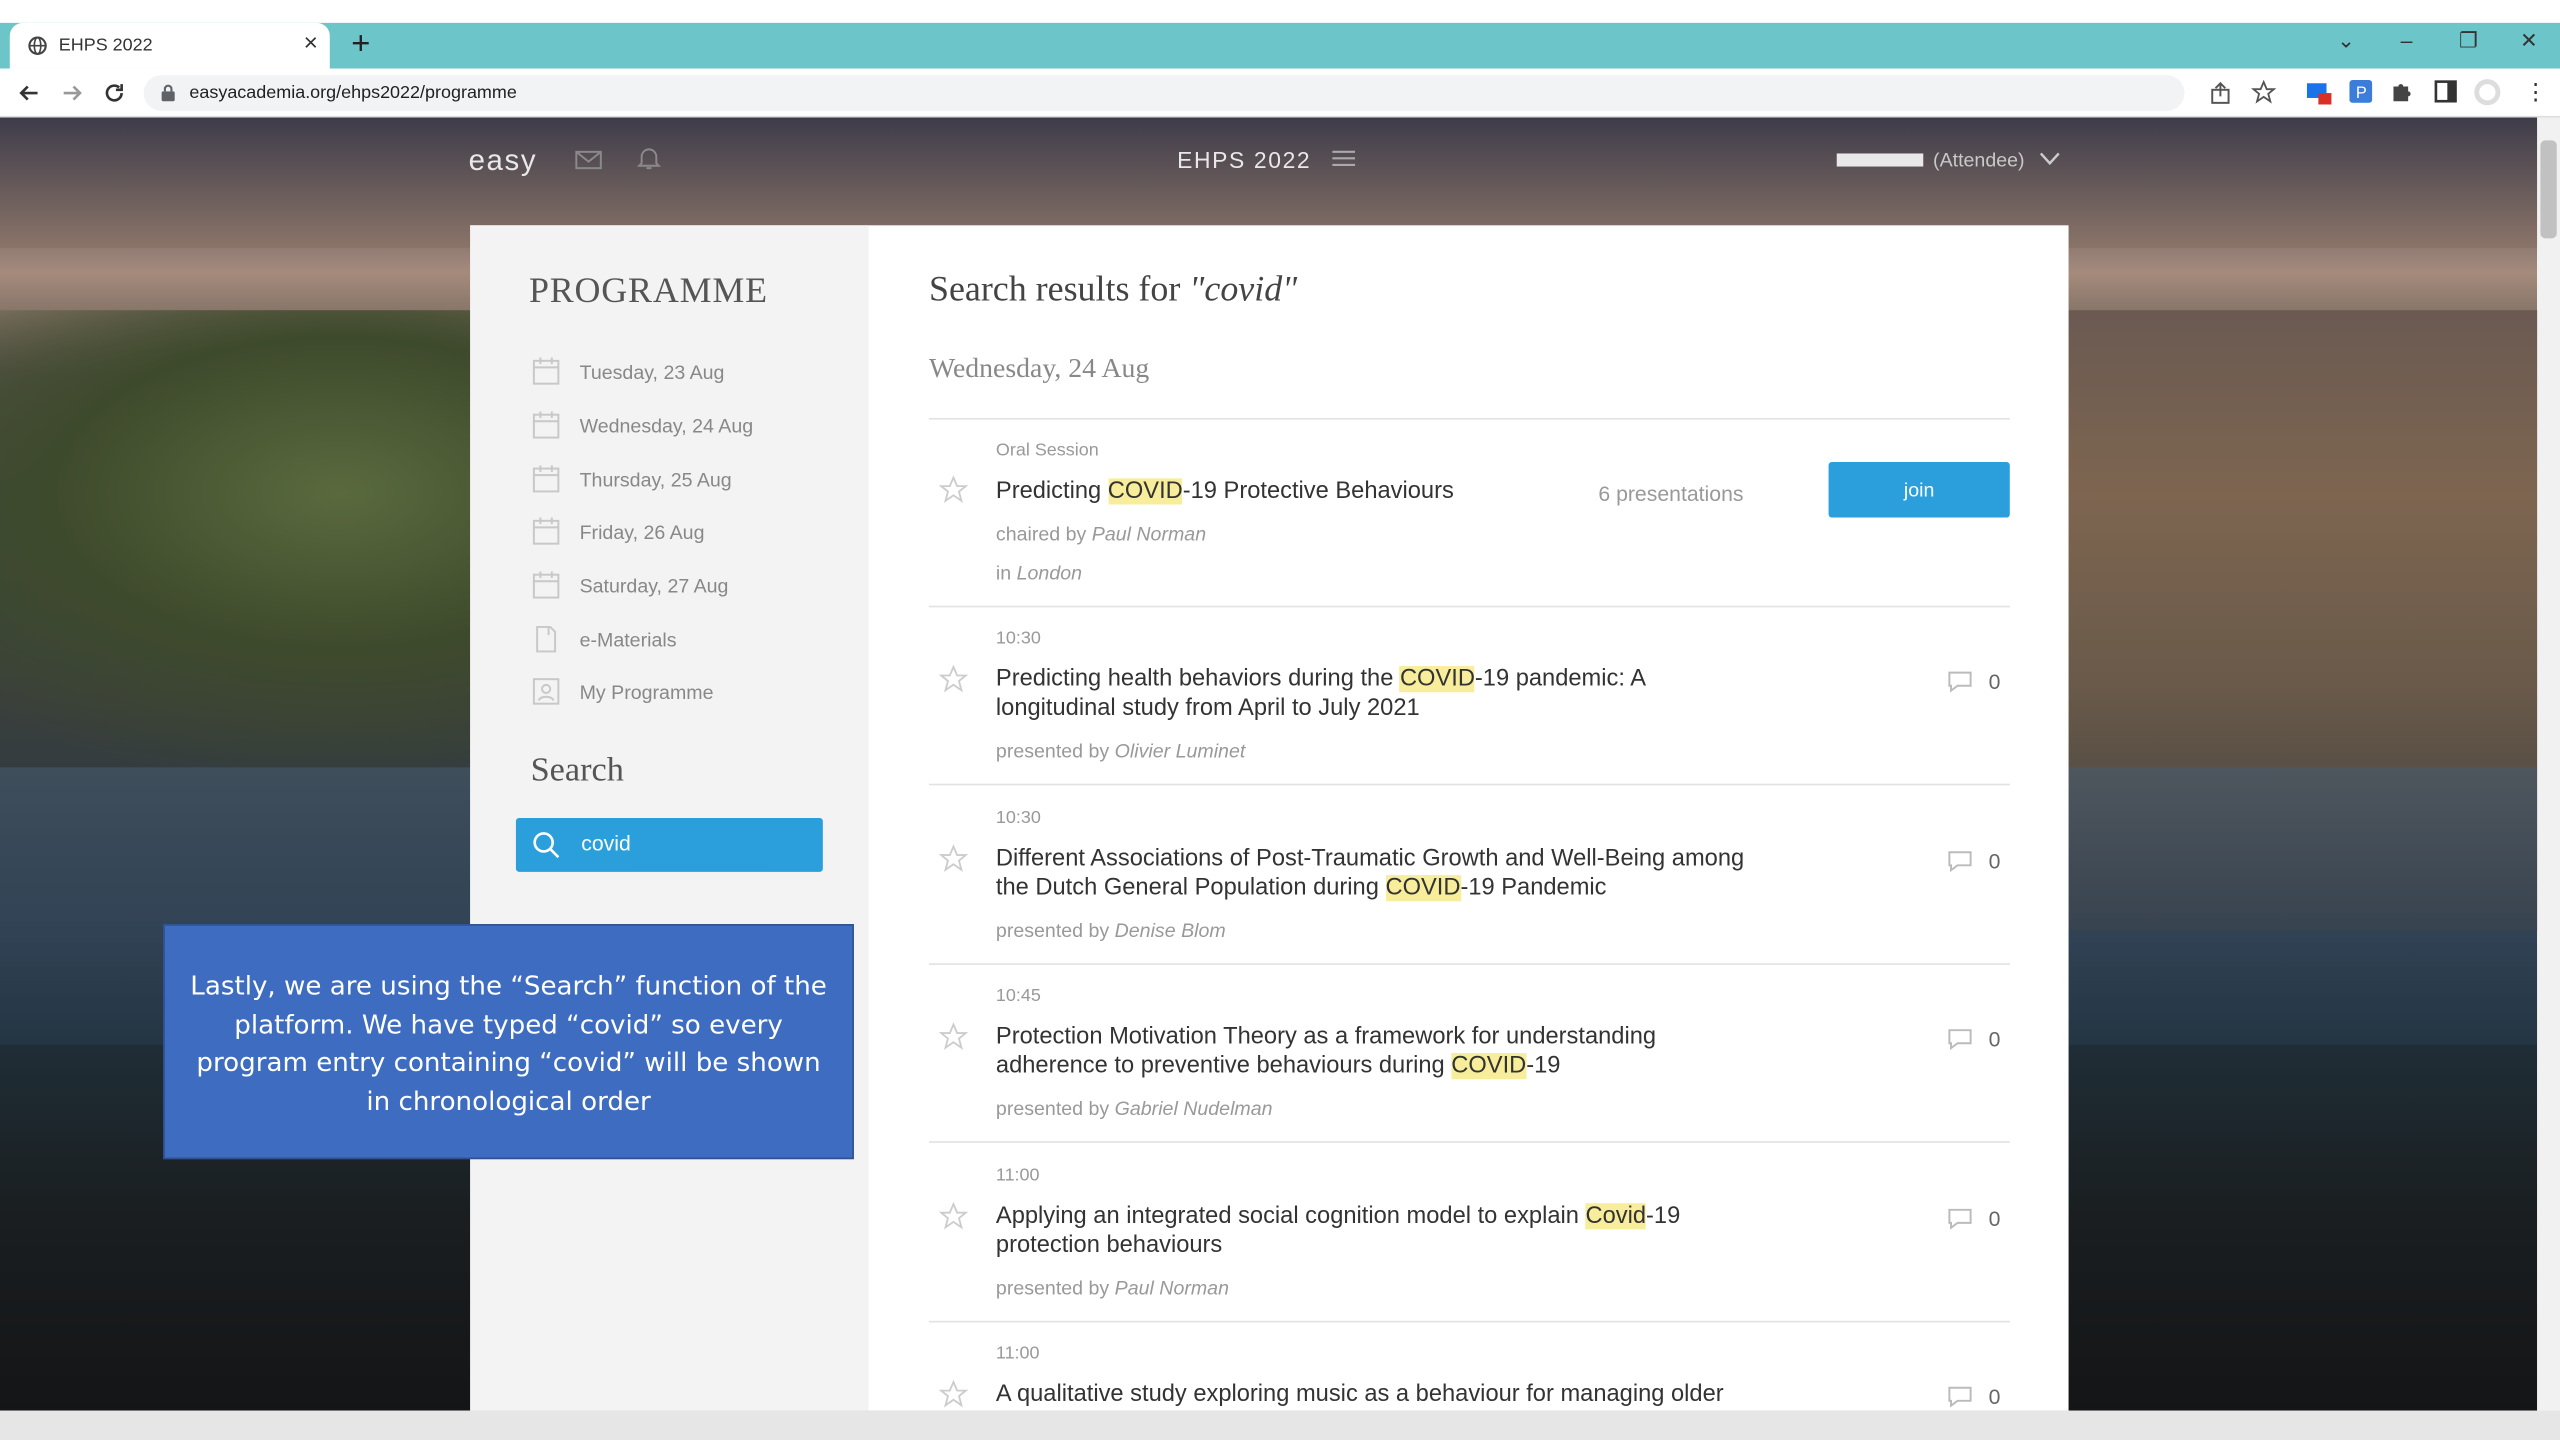 Image resolution: width=2560 pixels, height=1440 pixels. I want to click on results-heading: Search results for "covid", so click(1113, 289).